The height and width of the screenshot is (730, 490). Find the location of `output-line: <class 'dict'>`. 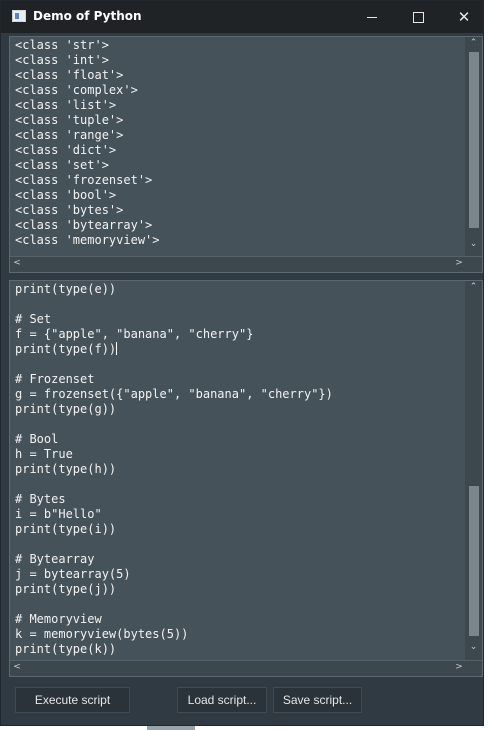

output-line: <class 'dict'> is located at coordinates (66, 150).